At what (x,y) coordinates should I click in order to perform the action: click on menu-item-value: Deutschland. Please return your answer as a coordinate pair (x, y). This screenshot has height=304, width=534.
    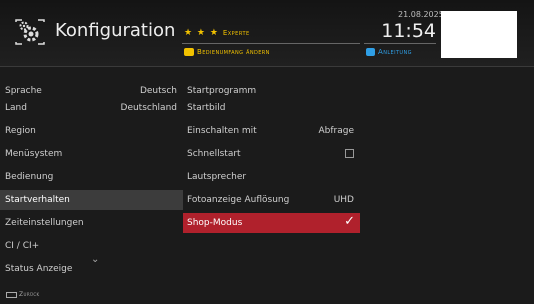
    Looking at the image, I should click on (148, 108).